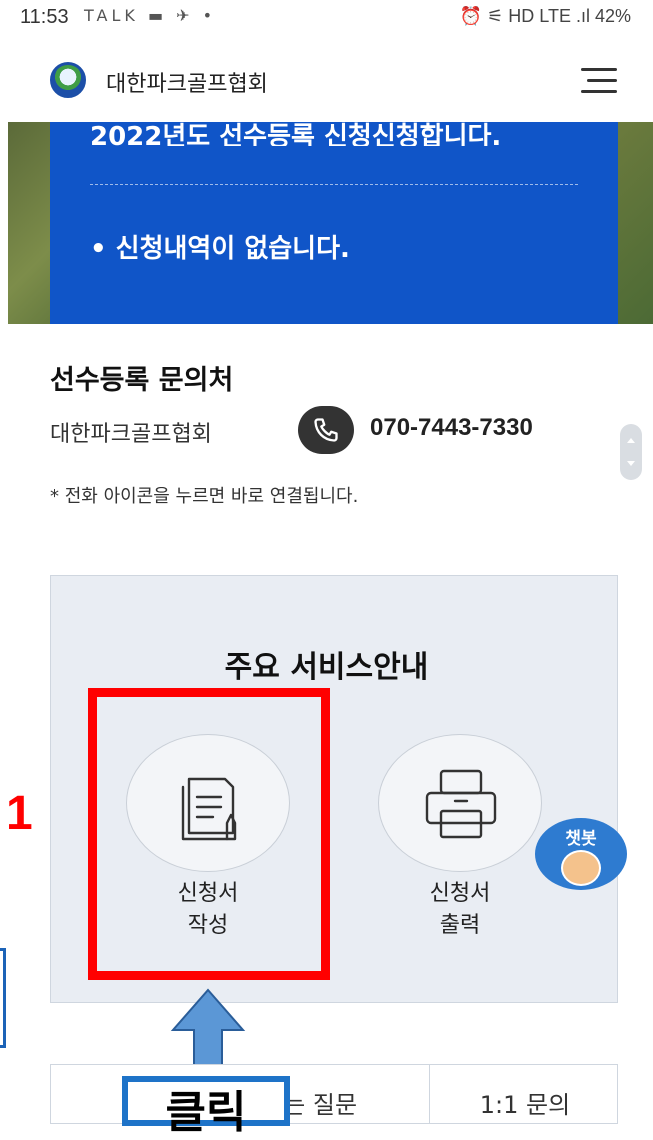 This screenshot has height=1140, width=653. What do you see at coordinates (460, 910) in the screenshot?
I see `print-application-label: 신청서 출력` at bounding box center [460, 910].